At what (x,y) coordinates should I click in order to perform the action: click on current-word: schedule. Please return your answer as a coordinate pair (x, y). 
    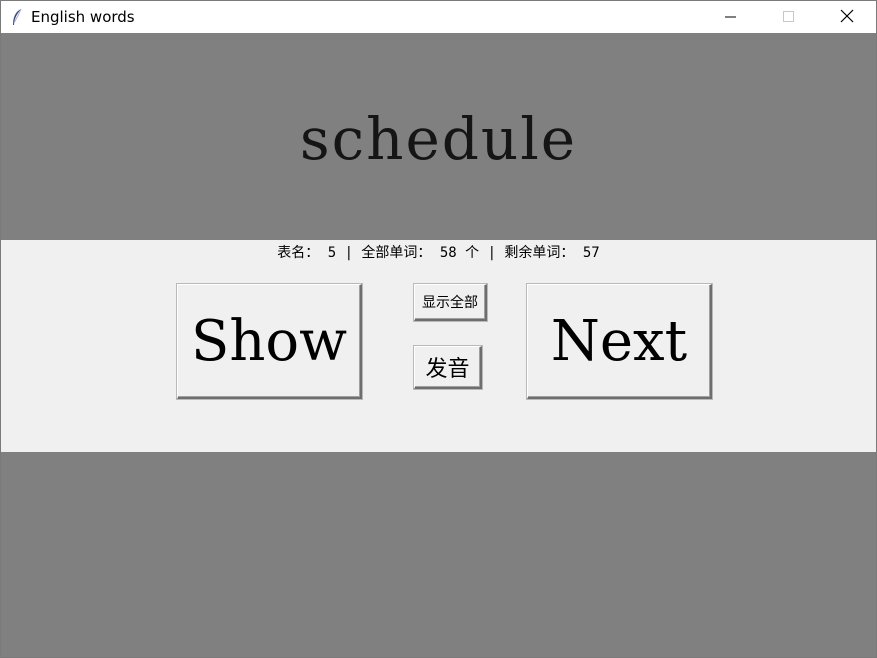
    Looking at the image, I should click on (438, 138).